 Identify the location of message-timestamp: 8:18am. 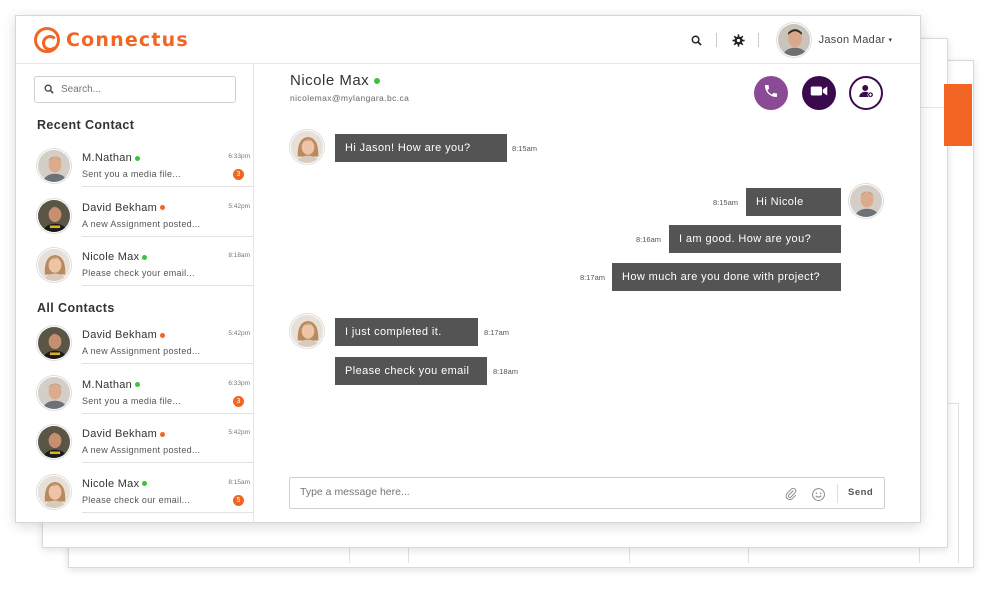
(506, 371).